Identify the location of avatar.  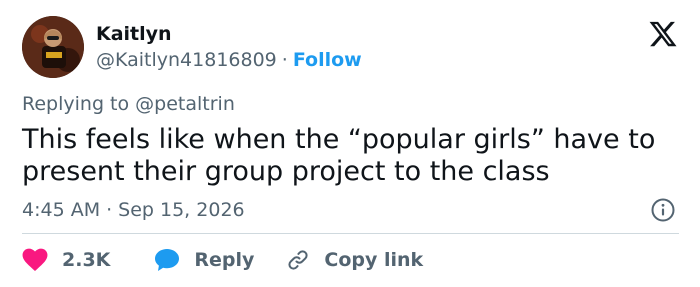
(53, 47).